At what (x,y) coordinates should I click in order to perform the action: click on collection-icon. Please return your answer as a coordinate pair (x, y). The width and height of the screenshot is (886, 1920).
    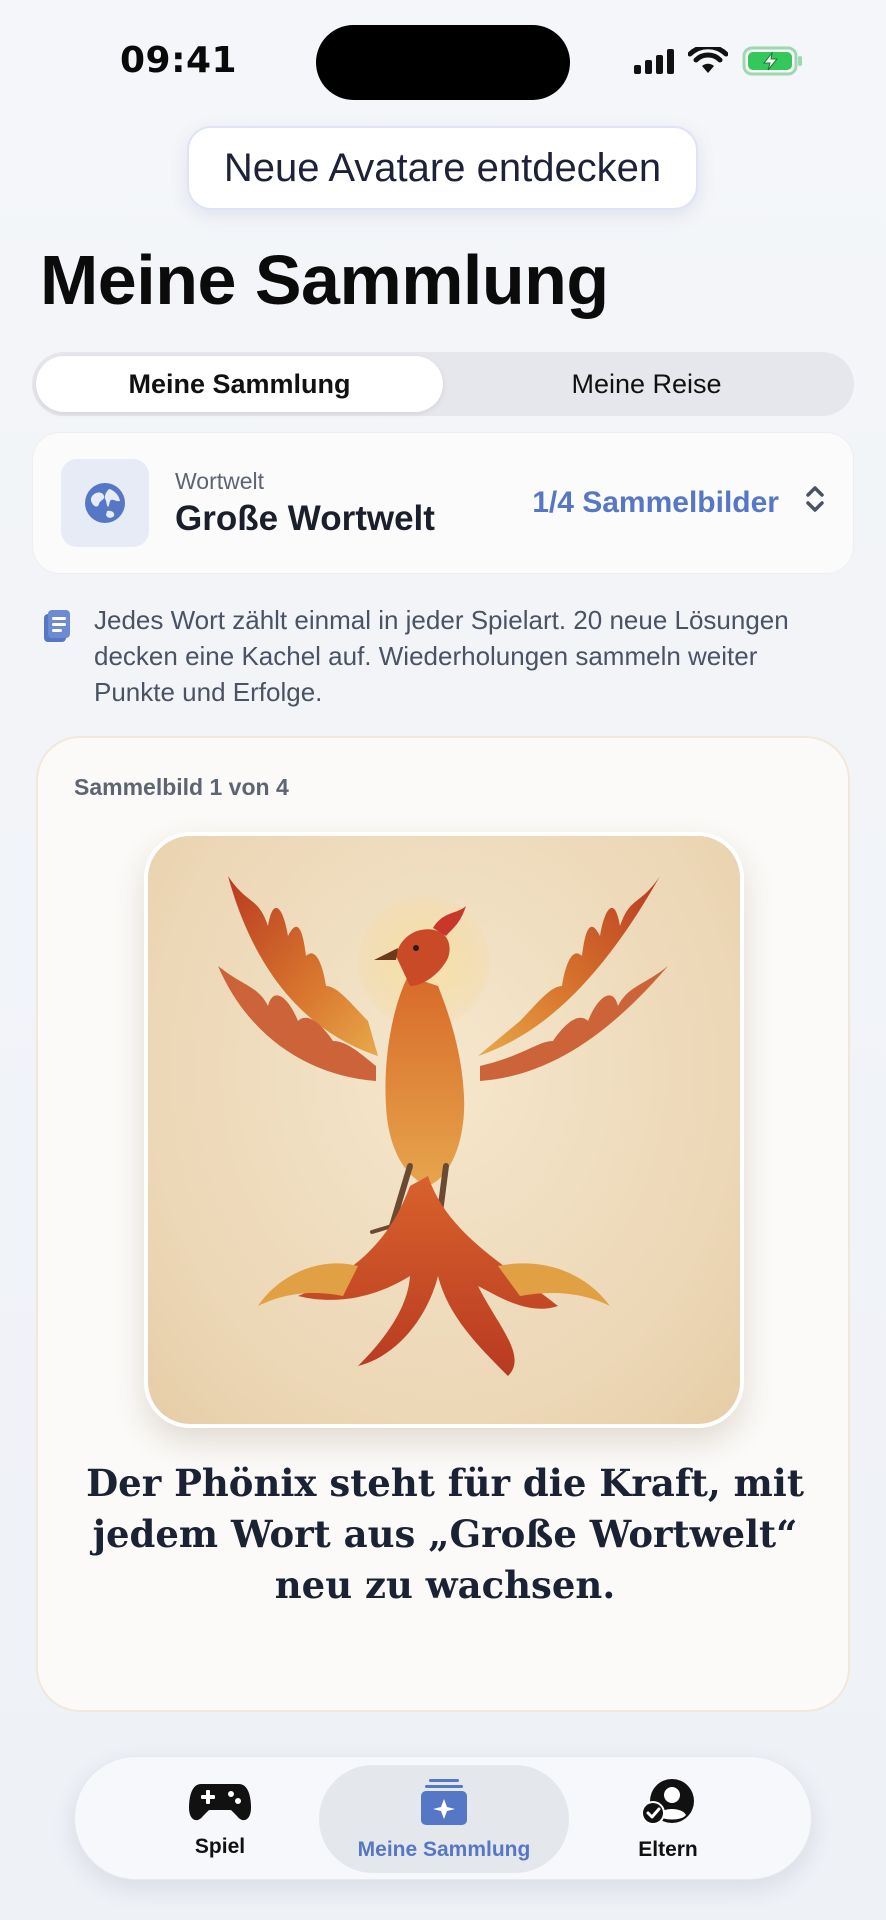
    Looking at the image, I should click on (444, 1804).